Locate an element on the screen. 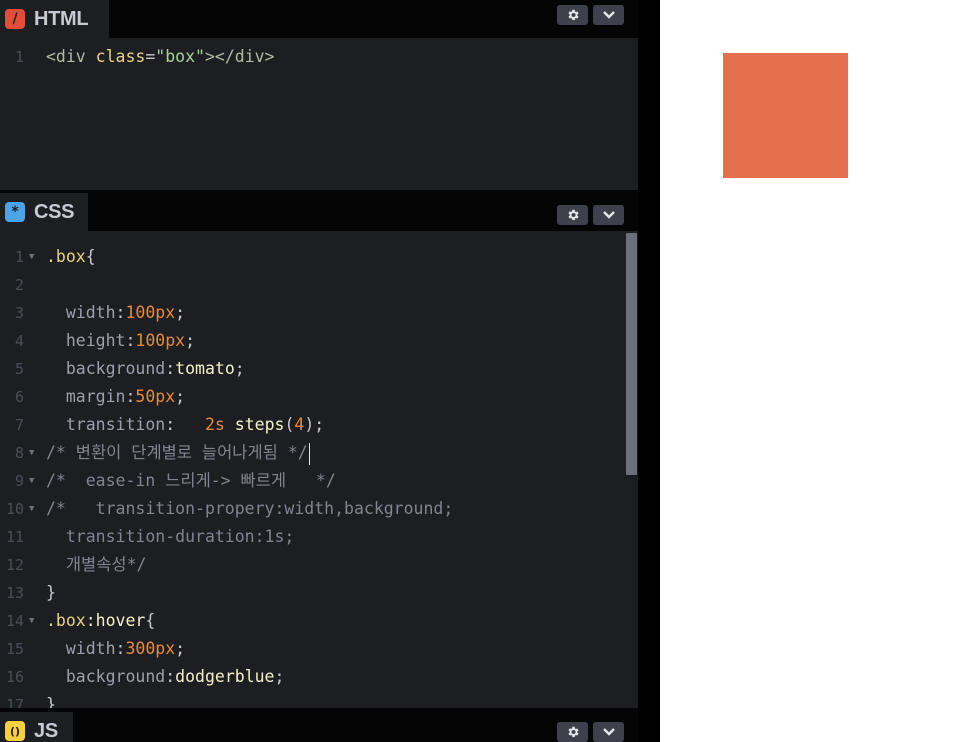 The width and height of the screenshot is (971, 742). code-line: 9 ▼ /* ease-in 느리게-> 빠르게 */ is located at coordinates (310, 481).